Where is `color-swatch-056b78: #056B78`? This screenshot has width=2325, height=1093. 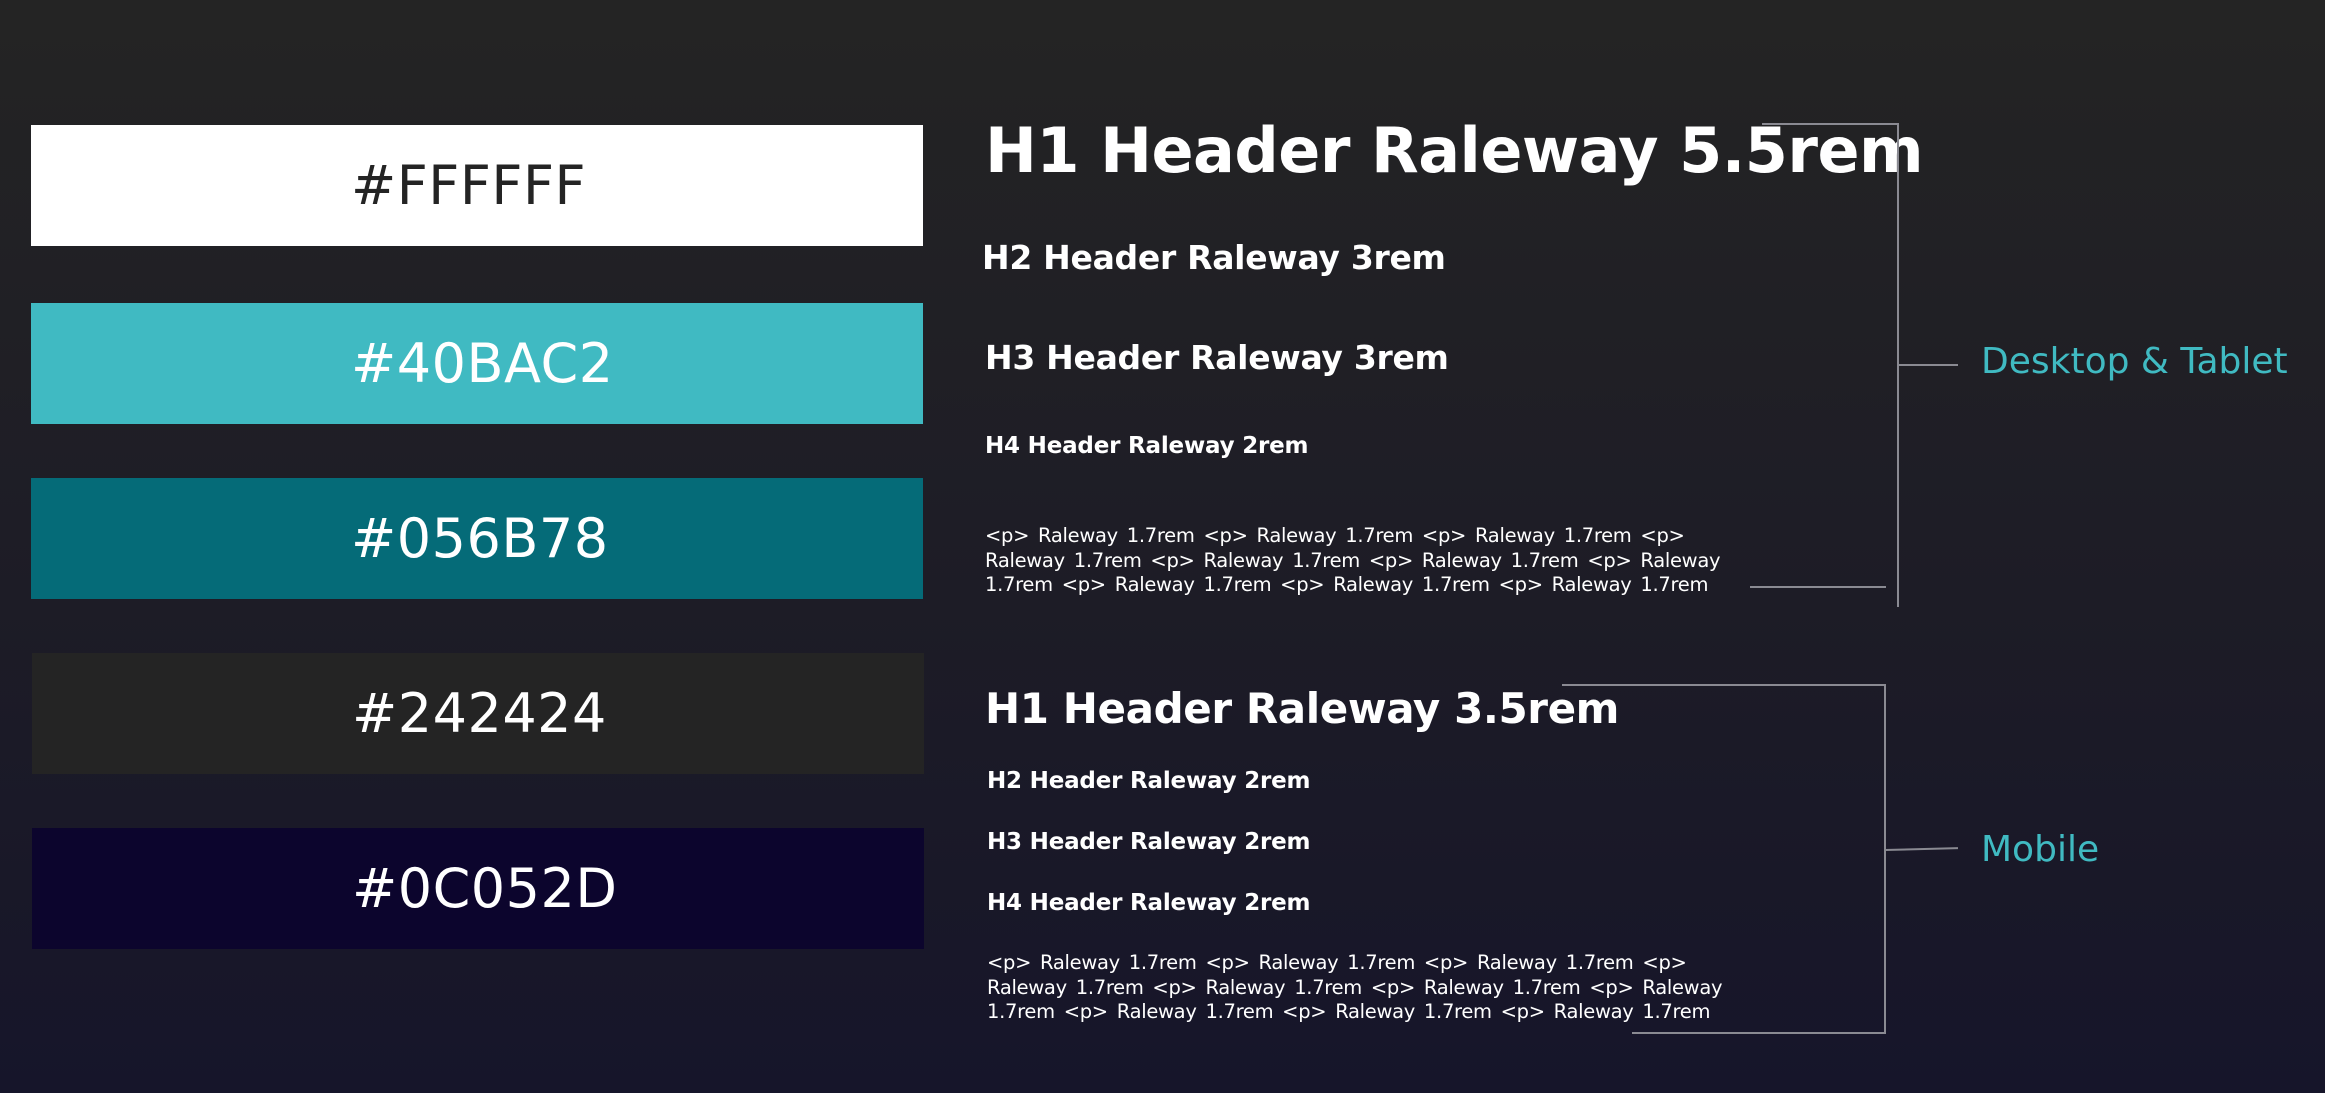 color-swatch-056b78: #056B78 is located at coordinates (477, 538).